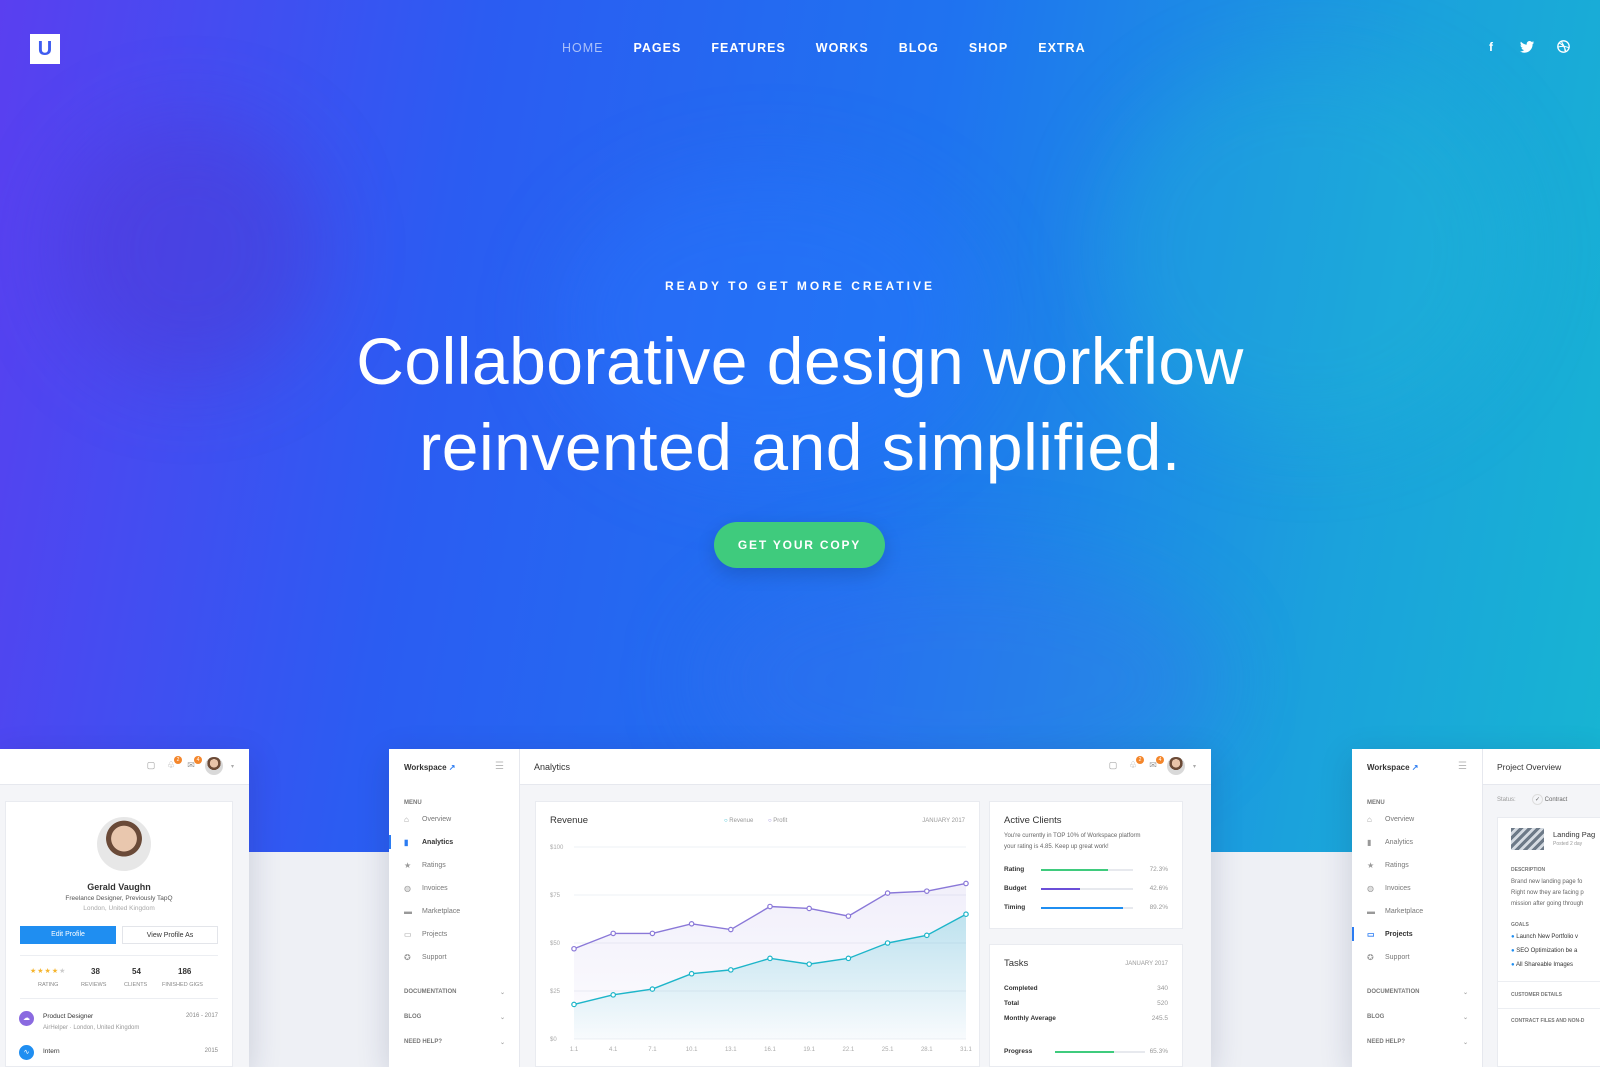 This screenshot has height=1067, width=1600. What do you see at coordinates (68, 935) in the screenshot?
I see `edit-profile-button: Edit Profile` at bounding box center [68, 935].